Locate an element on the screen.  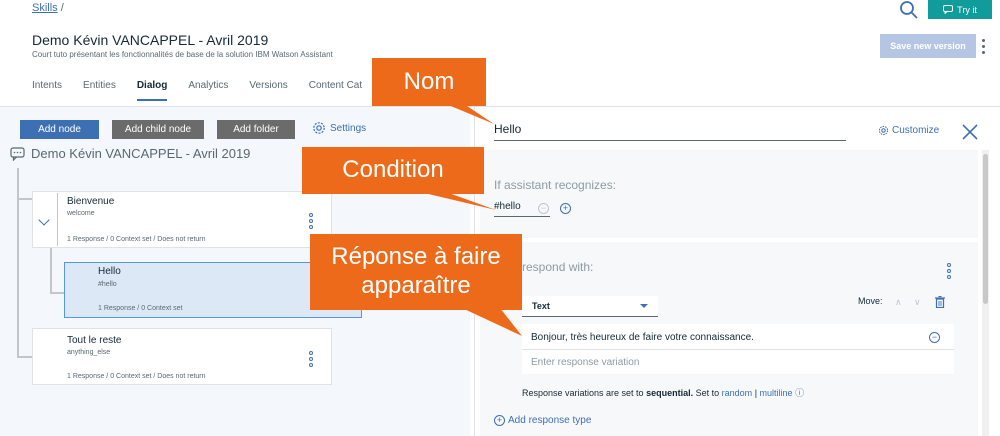
settings-label: Settings is located at coordinates (348, 128).